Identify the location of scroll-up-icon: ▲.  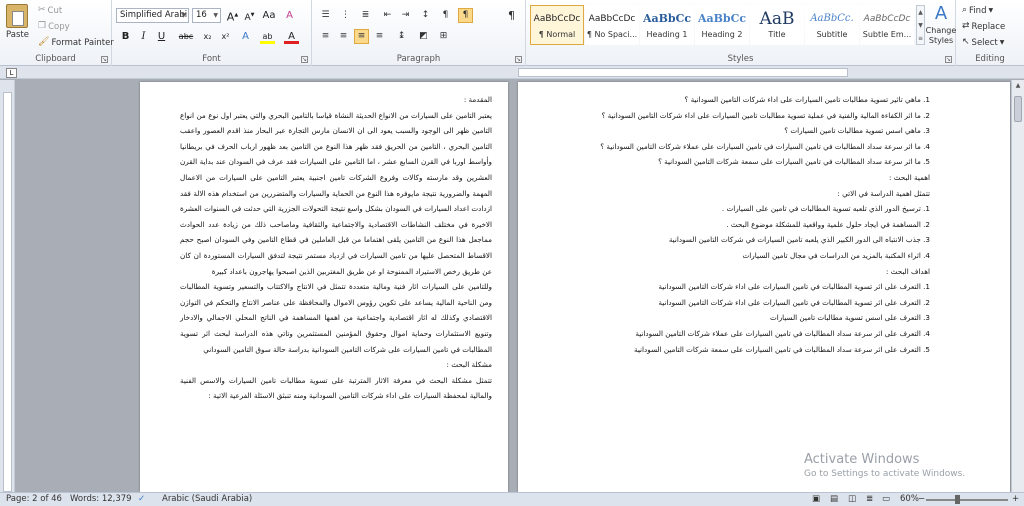
(1018, 85).